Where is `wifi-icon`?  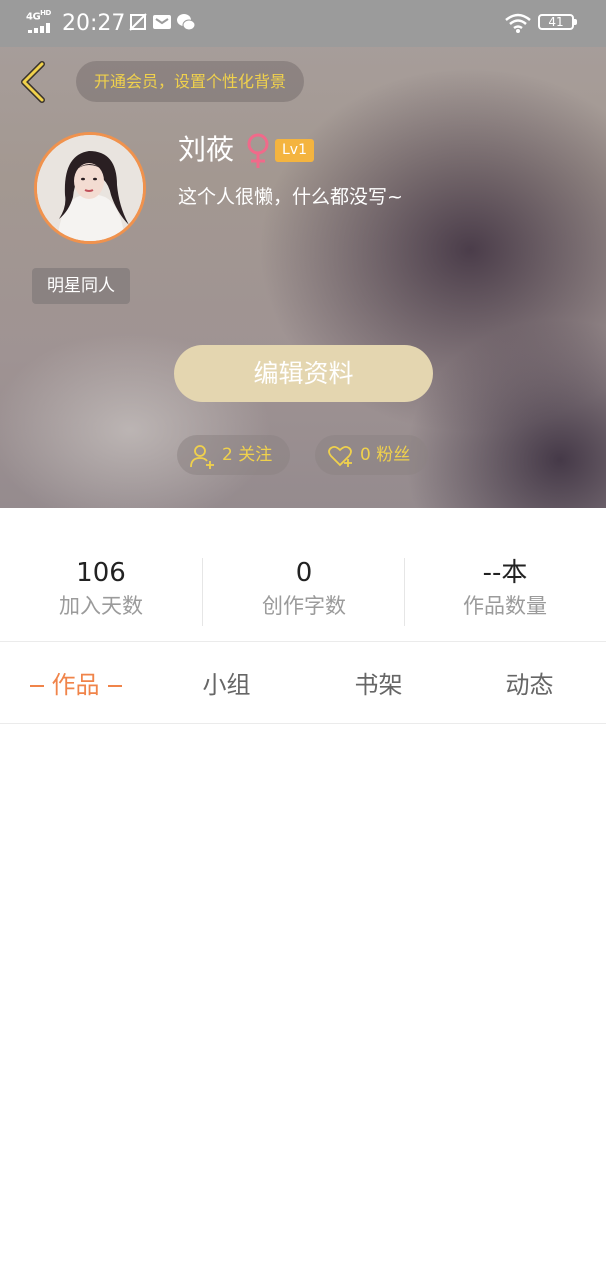 wifi-icon is located at coordinates (518, 23).